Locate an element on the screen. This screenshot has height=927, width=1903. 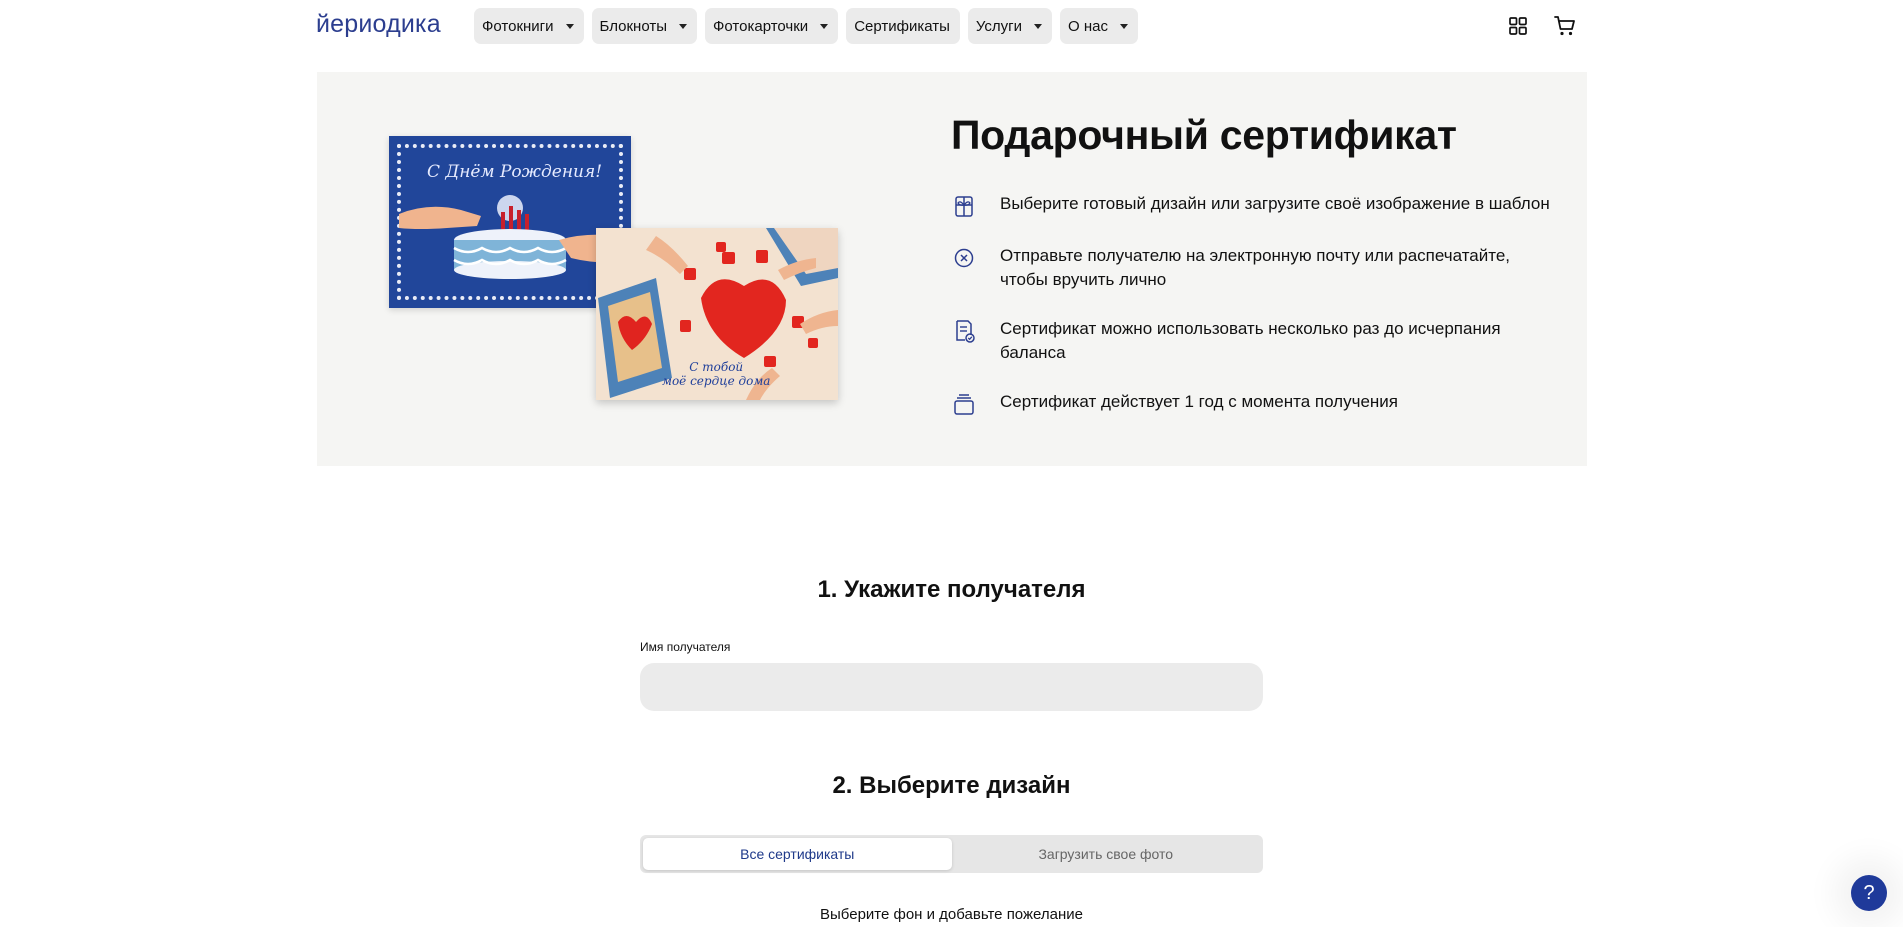
card2-caption: С тобой моё сердце дома is located at coordinates (716, 374).